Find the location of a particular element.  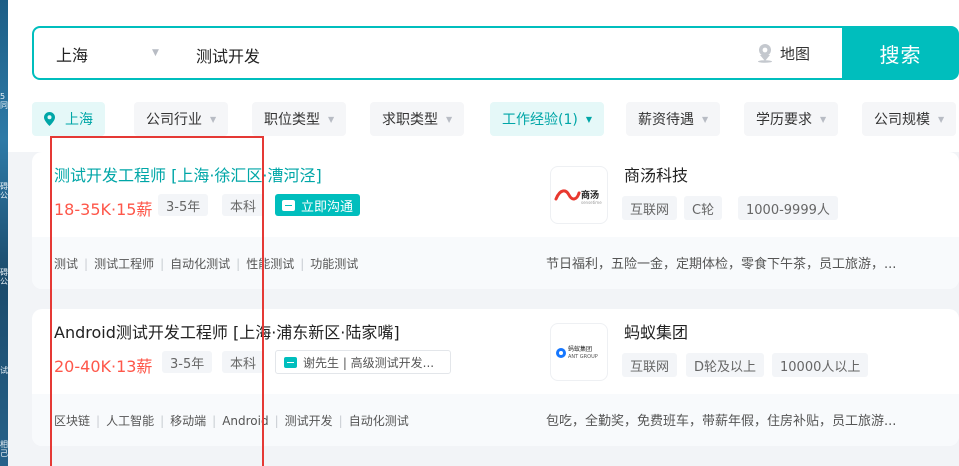

company-logo: 商汤 sensetime is located at coordinates (579, 195).